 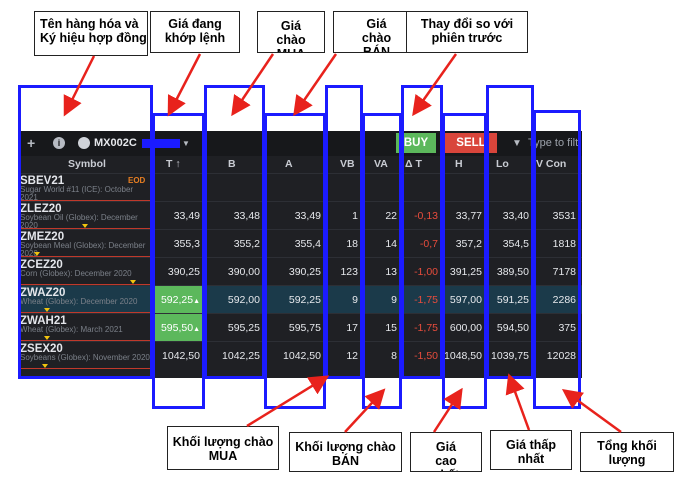 I want to click on cell-value: 14, so click(x=391, y=244).